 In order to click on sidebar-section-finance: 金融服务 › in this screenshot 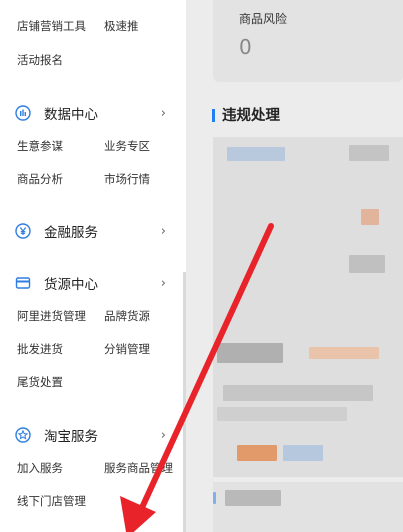, I will do `click(90, 231)`.